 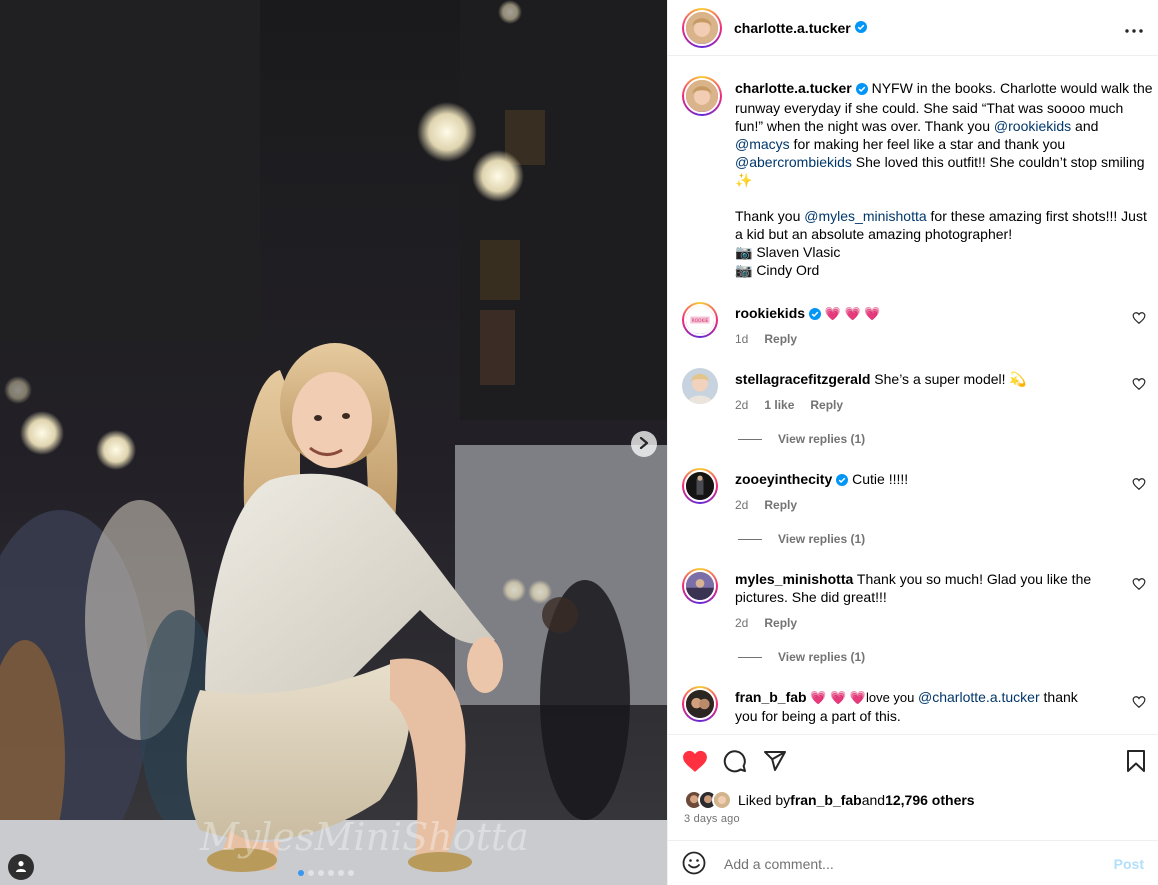 I want to click on user-icon, so click(x=21, y=867).